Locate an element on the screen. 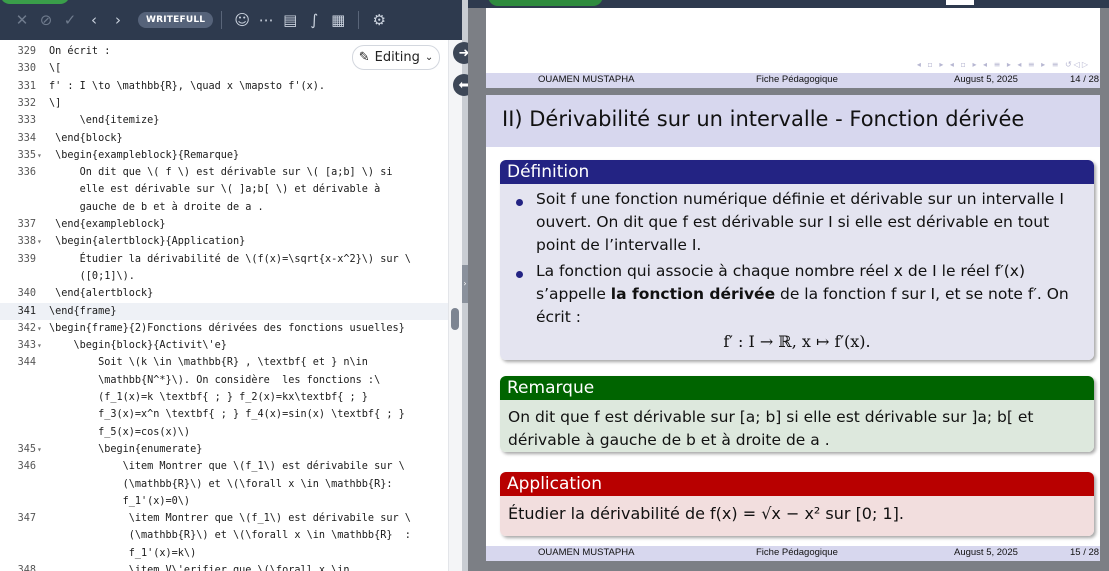  code-line: gauche de b et à droite de a . is located at coordinates (224, 207).